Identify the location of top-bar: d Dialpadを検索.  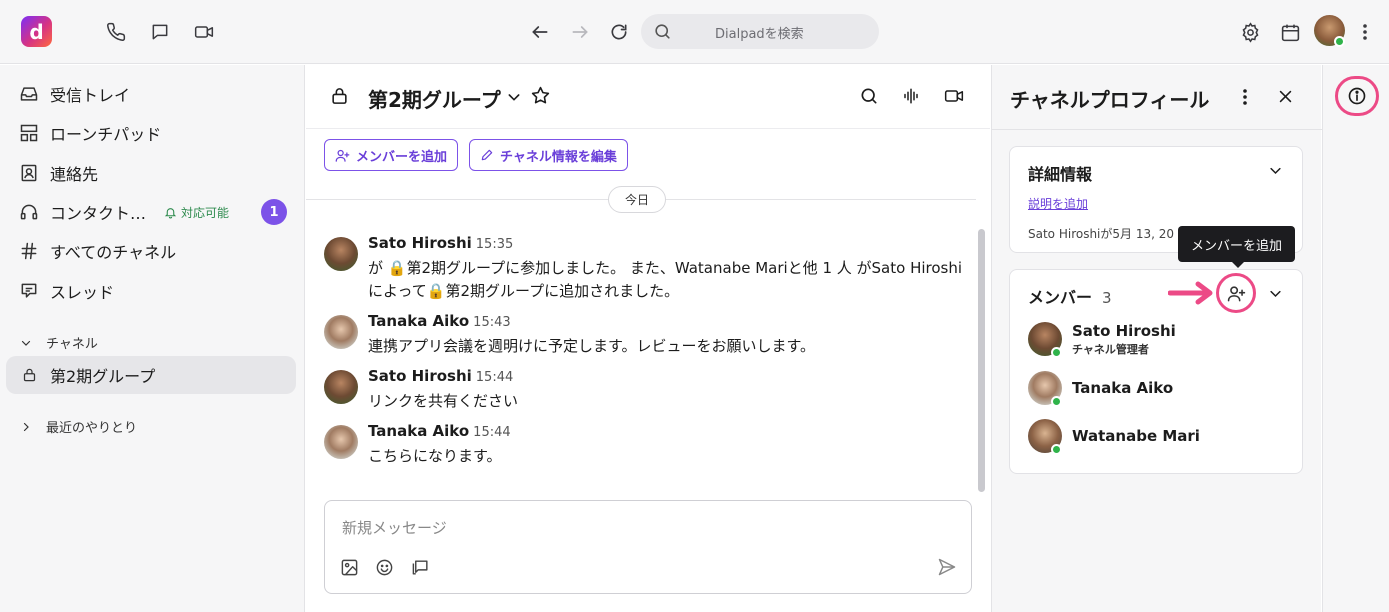
(694, 32).